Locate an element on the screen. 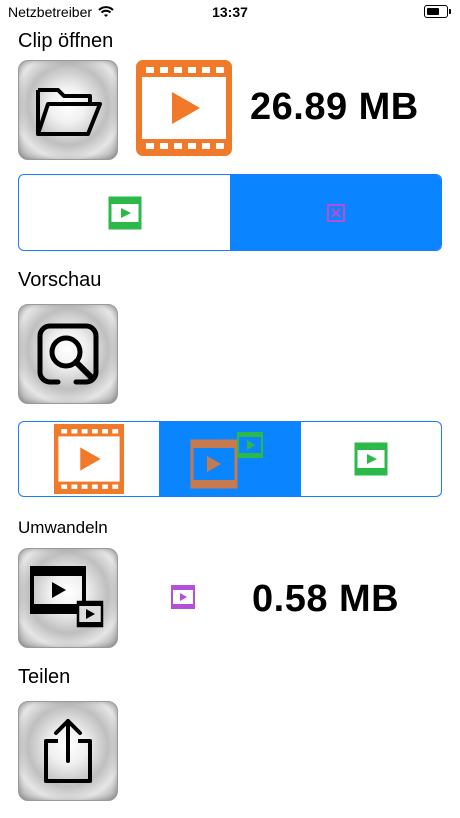  magnifier-icon is located at coordinates (68, 354).